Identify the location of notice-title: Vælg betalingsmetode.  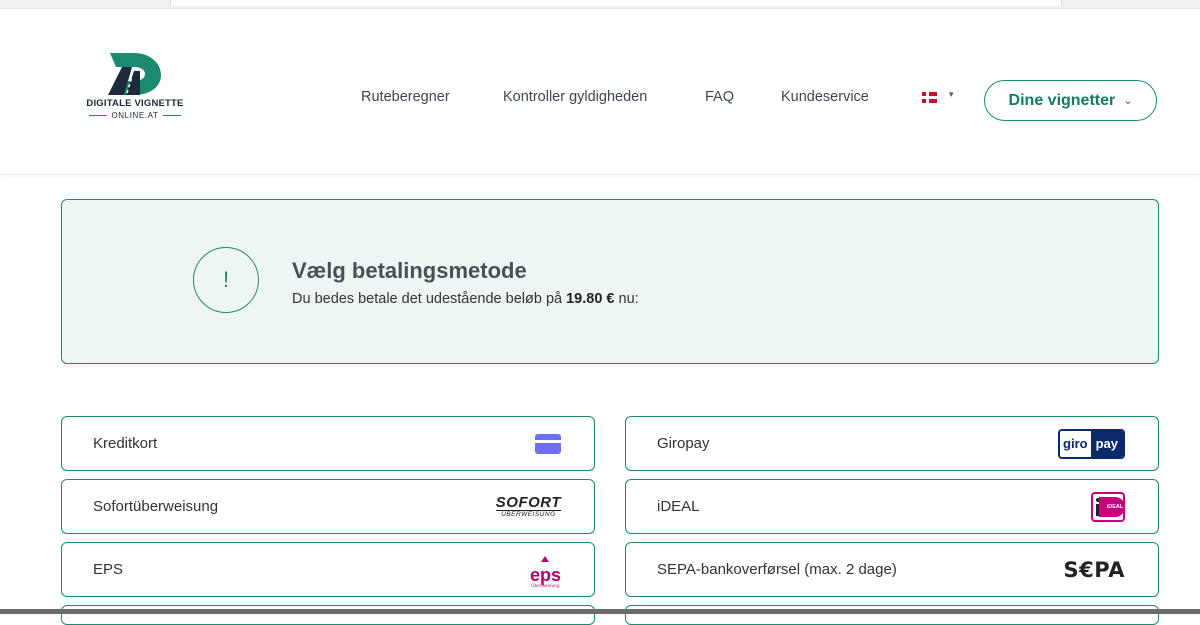
(409, 270).